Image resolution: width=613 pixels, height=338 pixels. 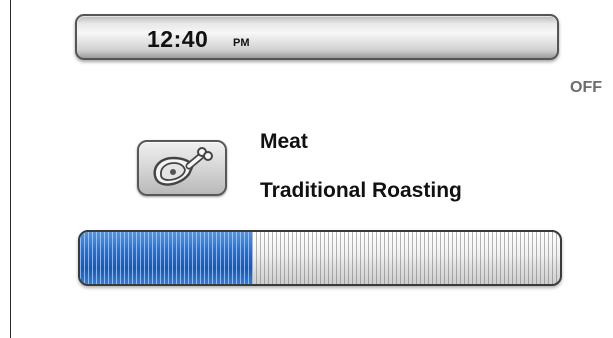 I want to click on food-category-button, so click(x=182, y=168).